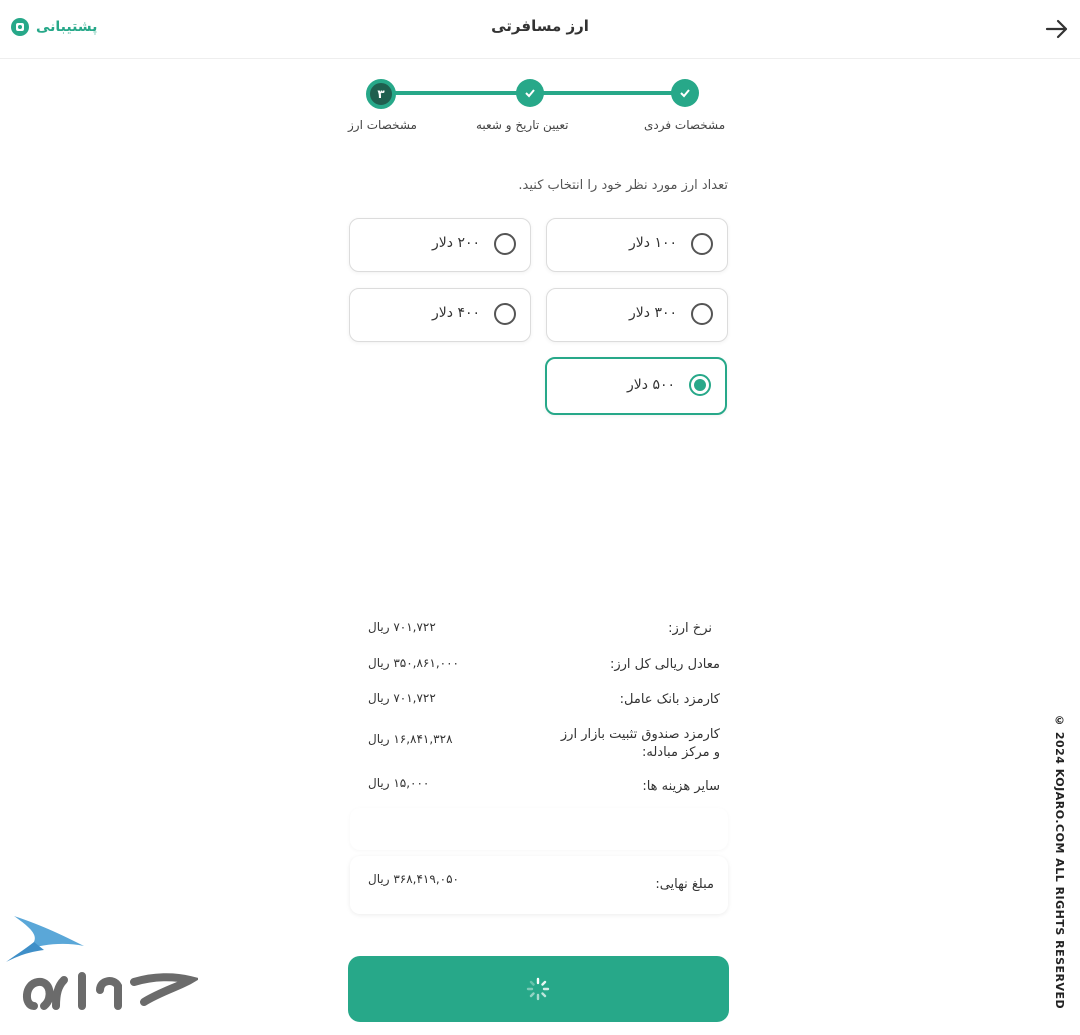 This screenshot has width=1080, height=1035. Describe the element at coordinates (410, 739) in the screenshot. I see `summary-value: ۱۶,۸۴۱,۳۲۸ ریال` at that location.